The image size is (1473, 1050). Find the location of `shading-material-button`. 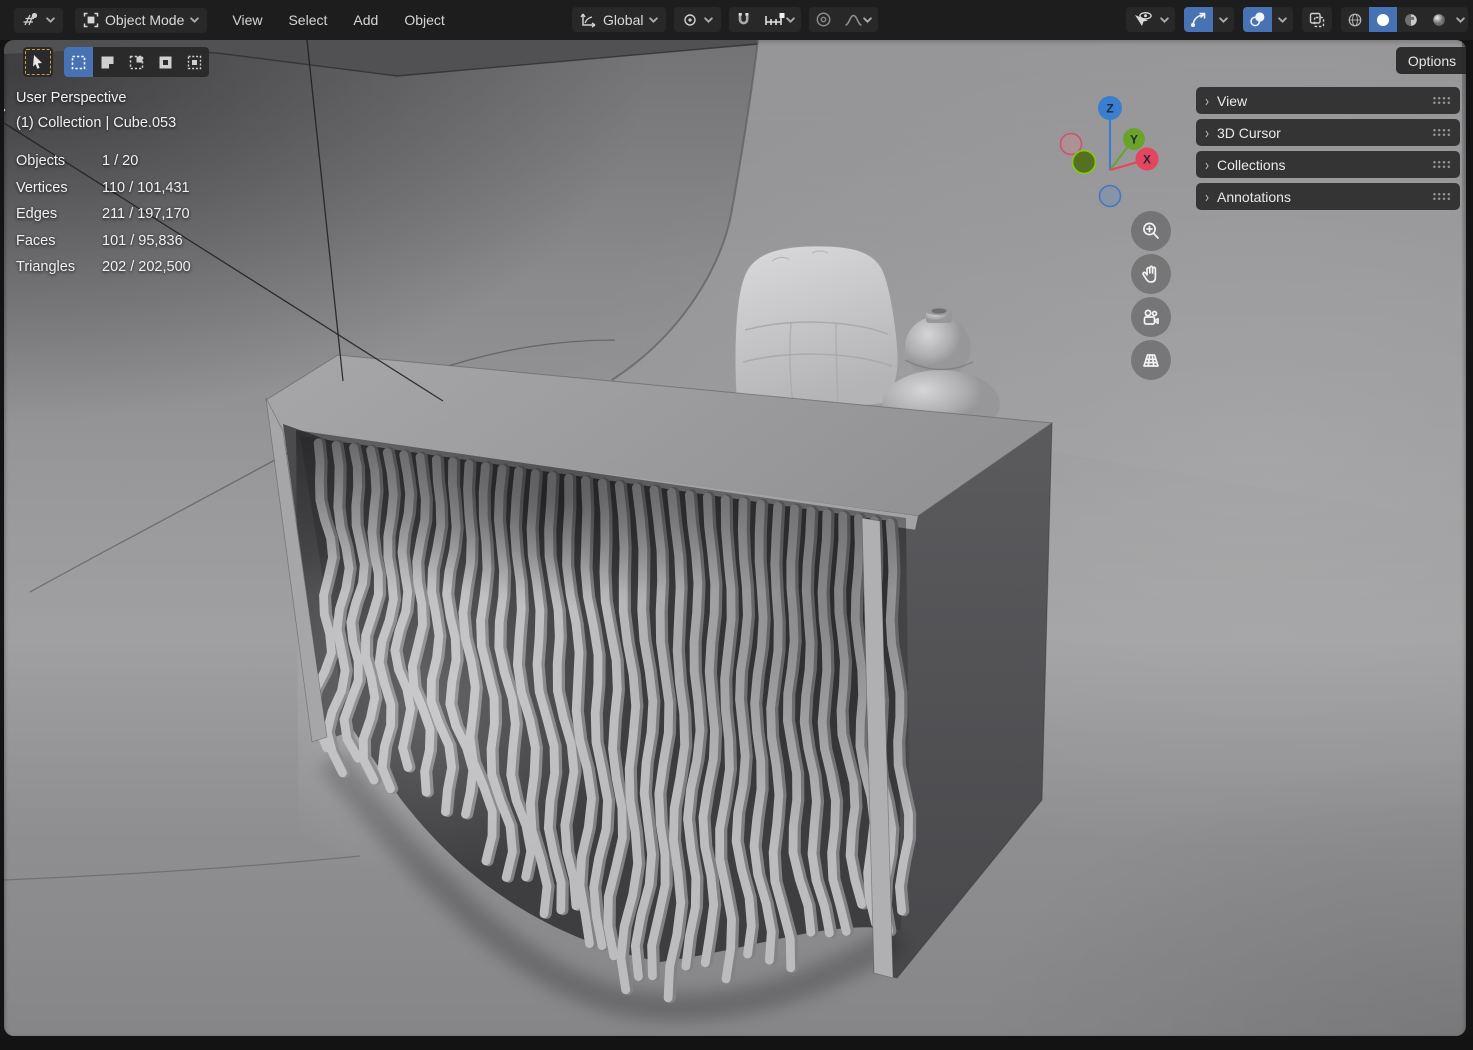

shading-material-button is located at coordinates (1411, 19).